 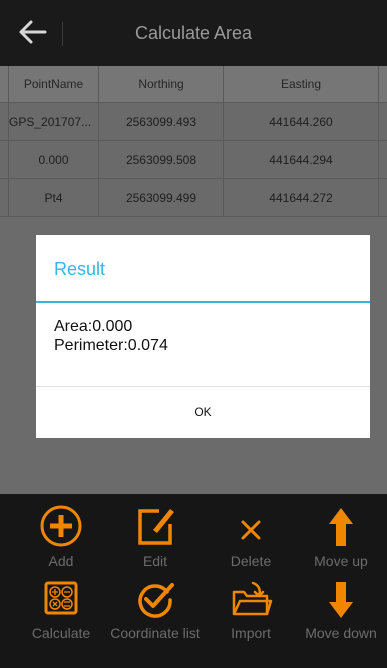 What do you see at coordinates (203, 302) in the screenshot?
I see `dialog-title-divider` at bounding box center [203, 302].